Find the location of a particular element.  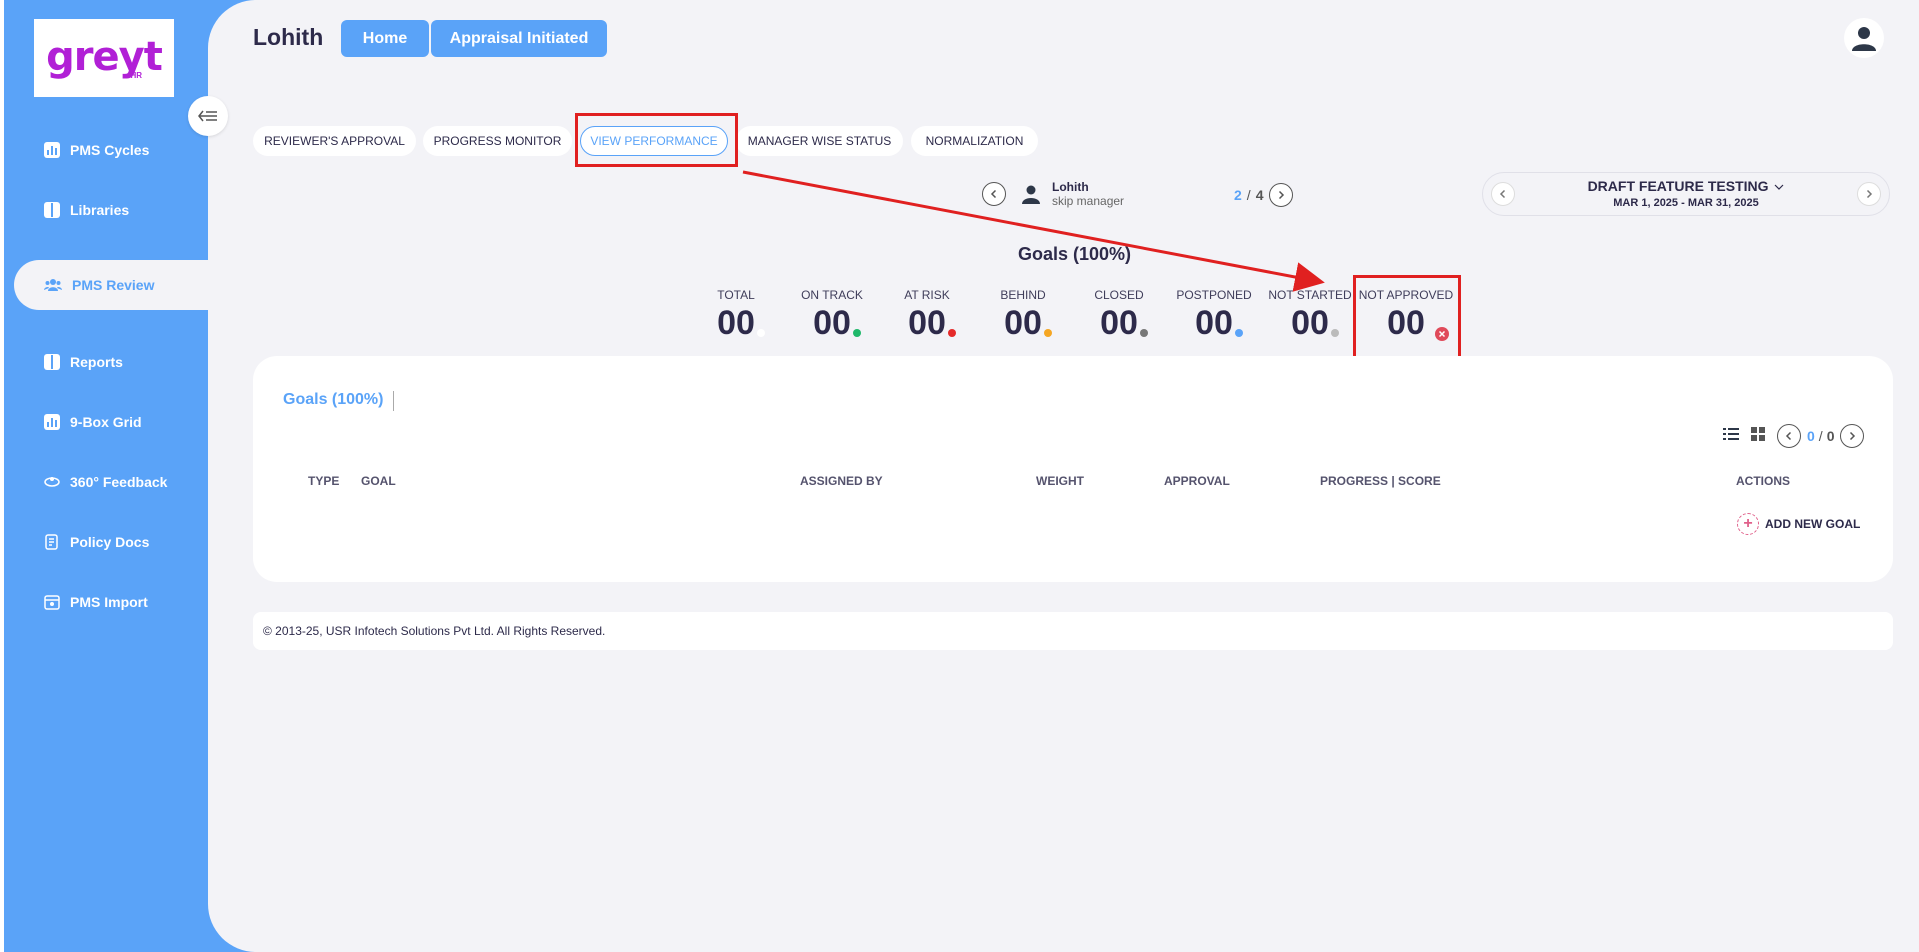

sidebar-item-label: 9-Box Grid is located at coordinates (106, 422).